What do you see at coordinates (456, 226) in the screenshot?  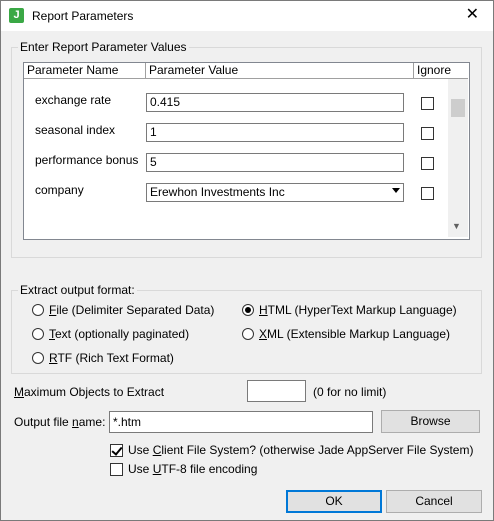 I see `scroll-down-arrow-icon: ▼` at bounding box center [456, 226].